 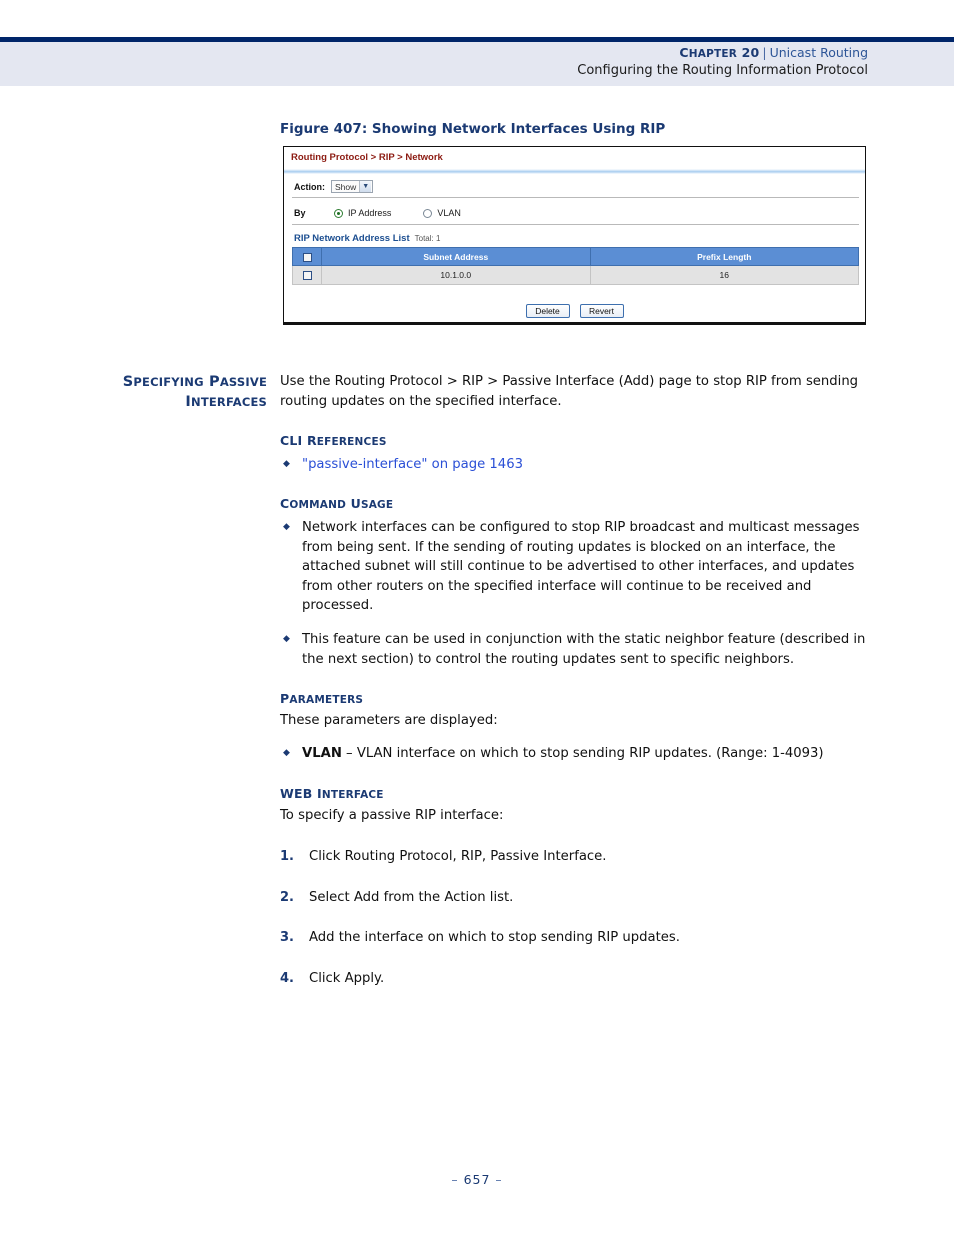 I want to click on web-interface-heading: WEB INTERFACE, so click(x=332, y=793).